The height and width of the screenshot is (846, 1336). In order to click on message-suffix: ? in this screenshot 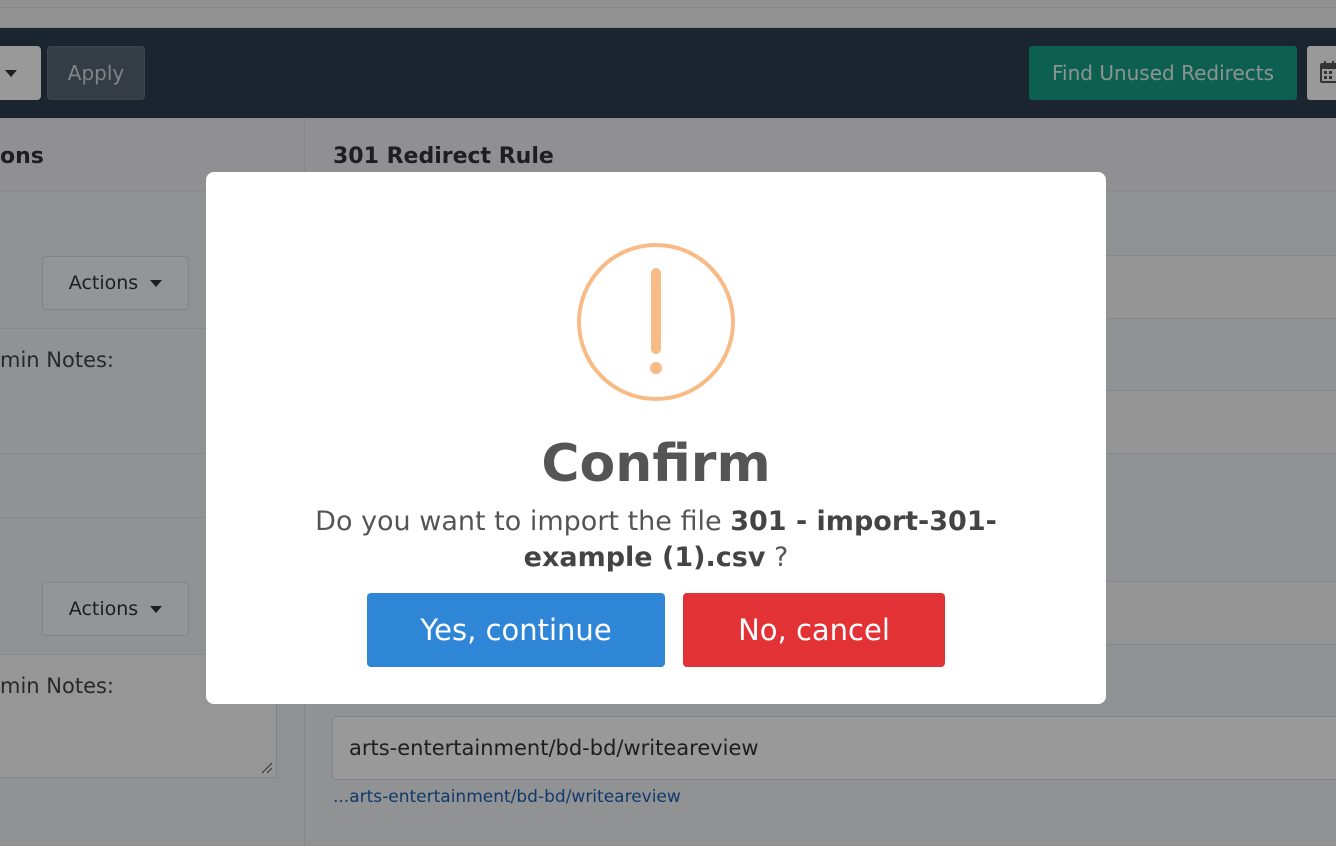, I will do `click(777, 557)`.